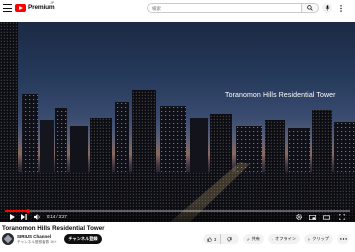 This screenshot has height=252, width=355. I want to click on like-icon, so click(209, 239).